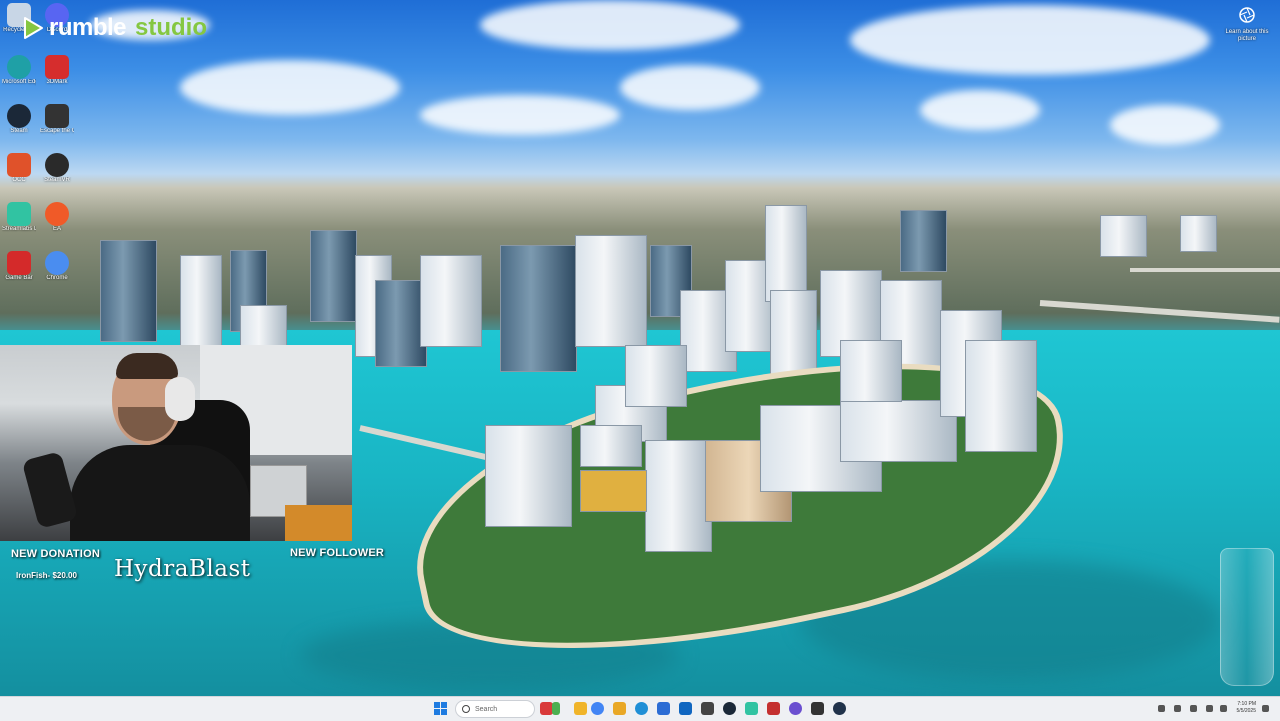 This screenshot has height=721, width=1280. I want to click on camera-aperture-icon, so click(1247, 15).